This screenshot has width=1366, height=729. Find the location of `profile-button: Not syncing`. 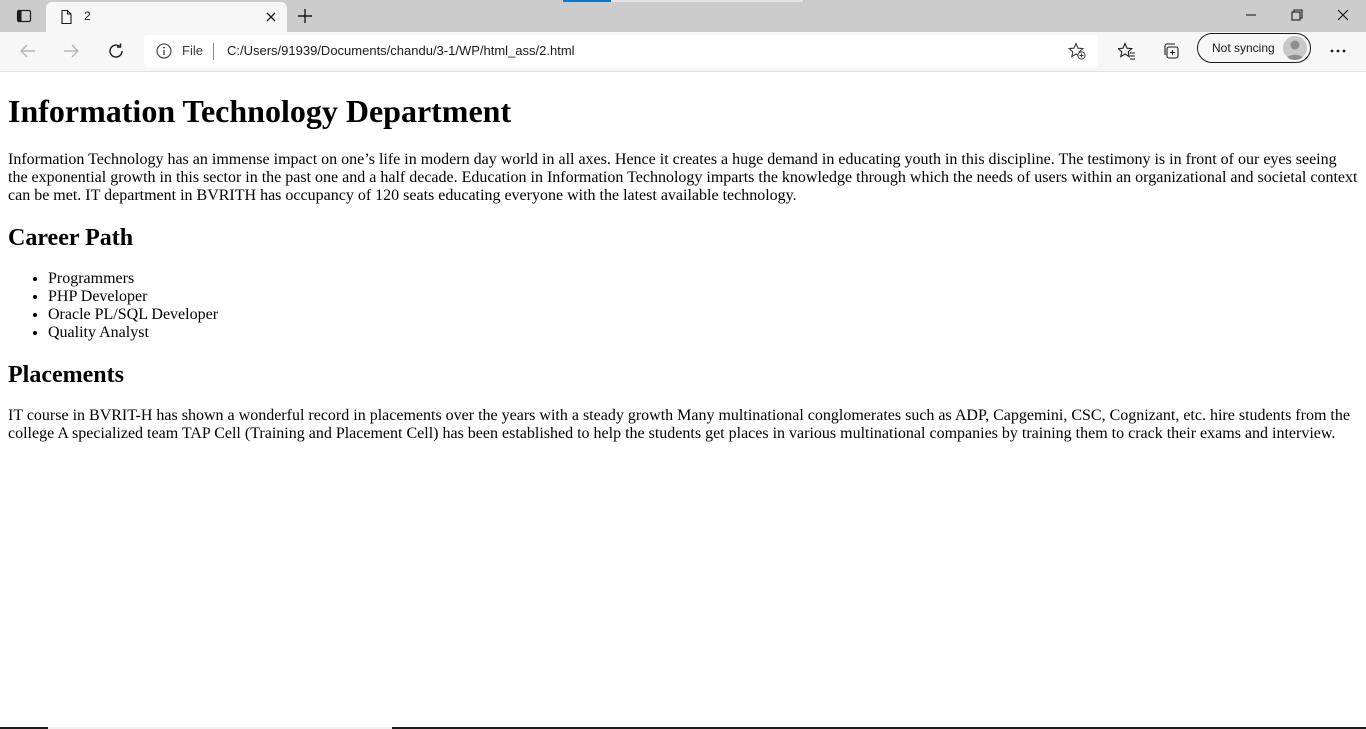

profile-button: Not syncing is located at coordinates (1254, 48).